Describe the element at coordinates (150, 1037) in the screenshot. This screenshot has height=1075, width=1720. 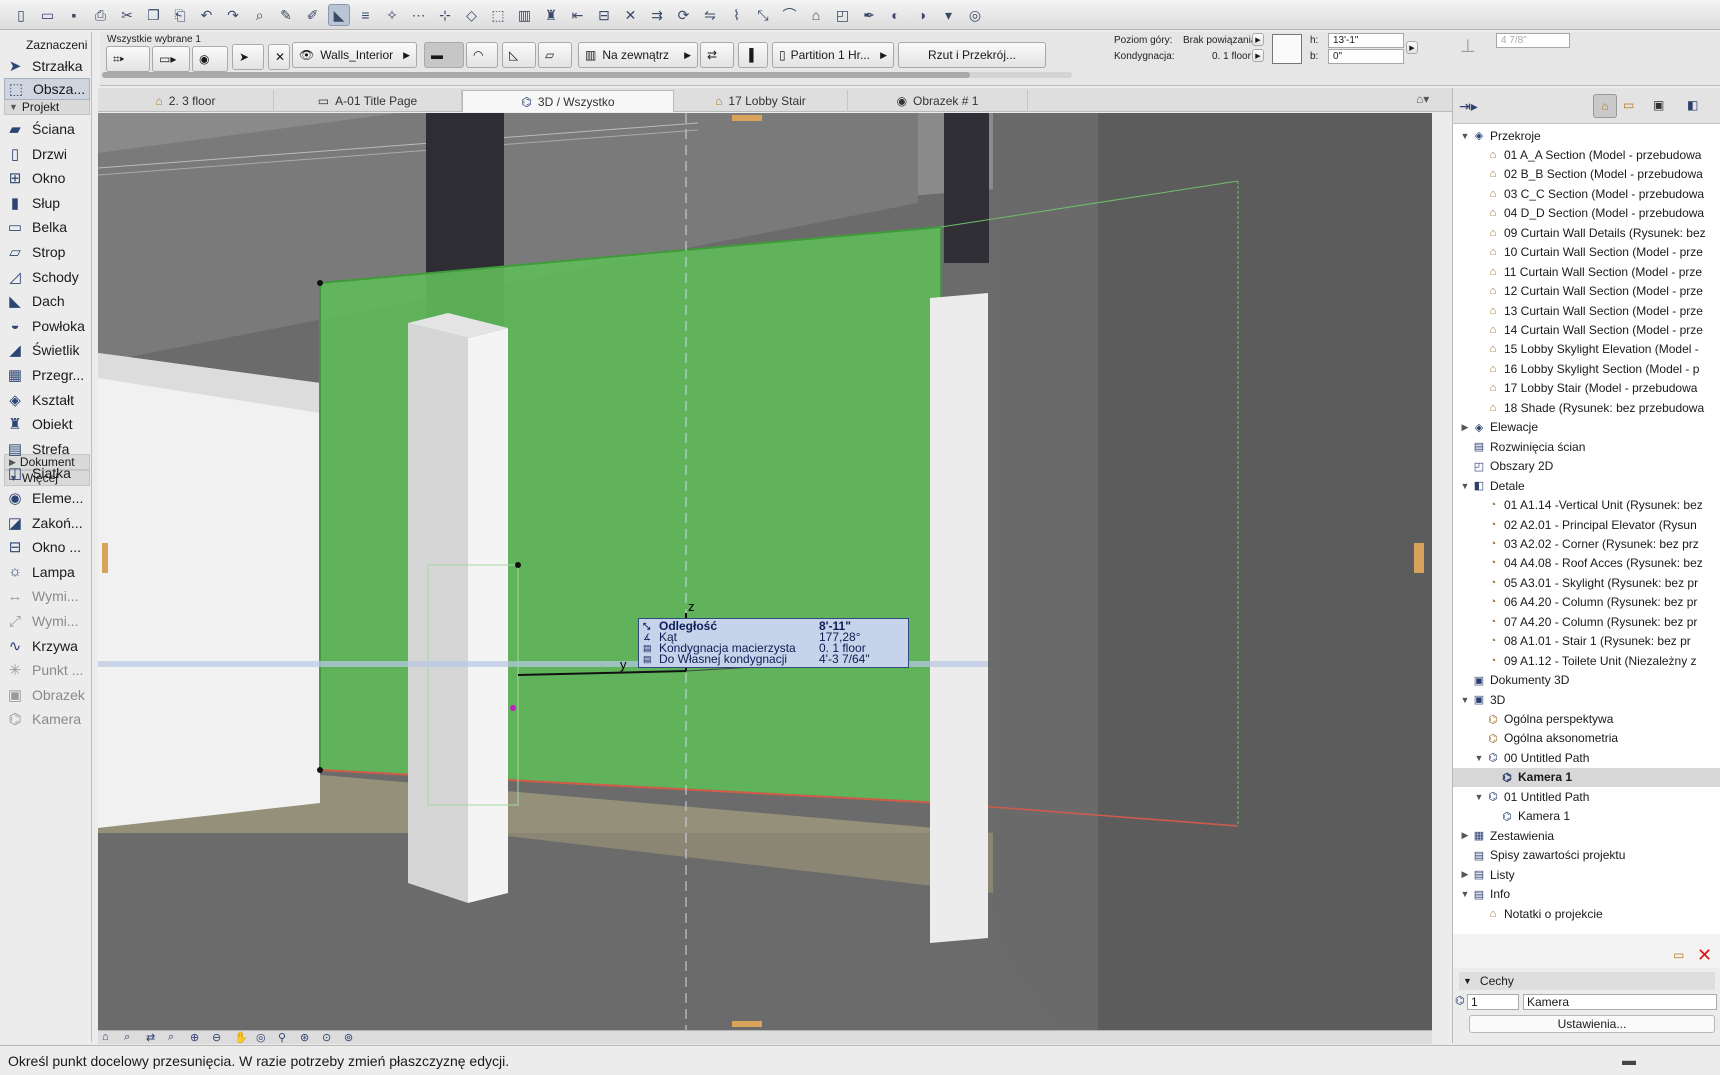
I see `view-nav-icon: ⇄` at that location.